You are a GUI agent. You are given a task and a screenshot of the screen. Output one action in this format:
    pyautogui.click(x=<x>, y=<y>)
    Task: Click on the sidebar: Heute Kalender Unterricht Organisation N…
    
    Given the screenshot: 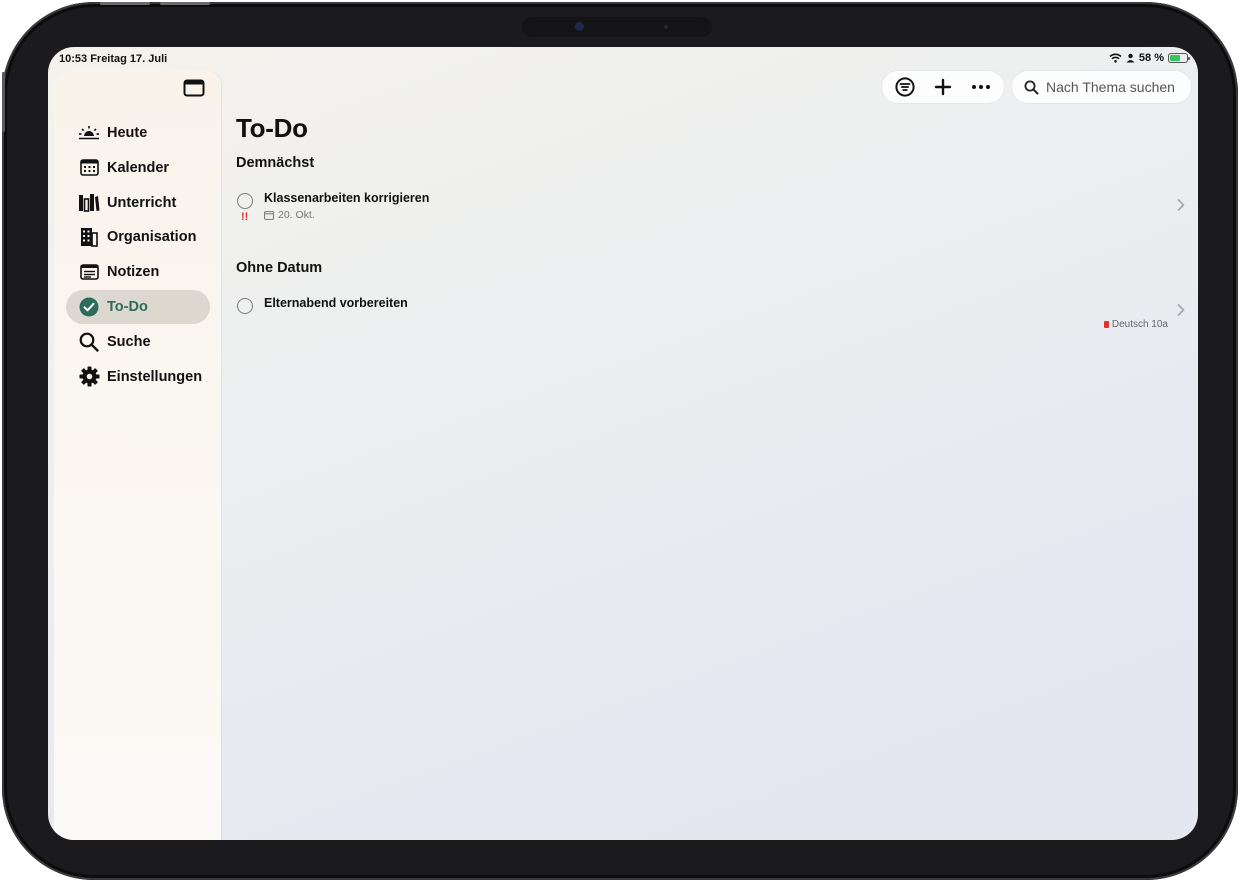 What is the action you would take?
    pyautogui.click(x=137, y=455)
    